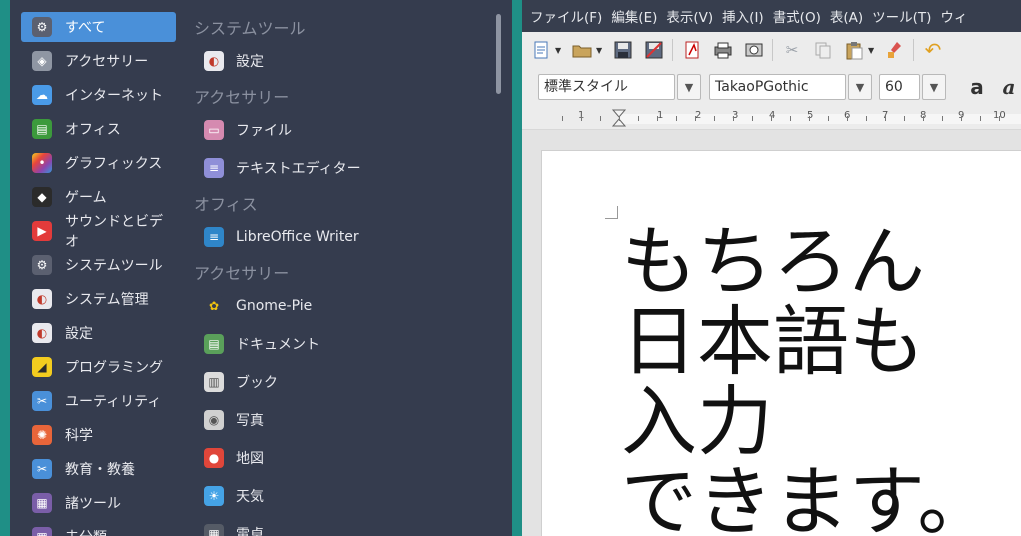  I want to click on menubar: ファイル(F) 編集(E) 表示(V) 挿入(I) 書式(O) 表(A) ツール(T) ウィ, so click(771, 16).